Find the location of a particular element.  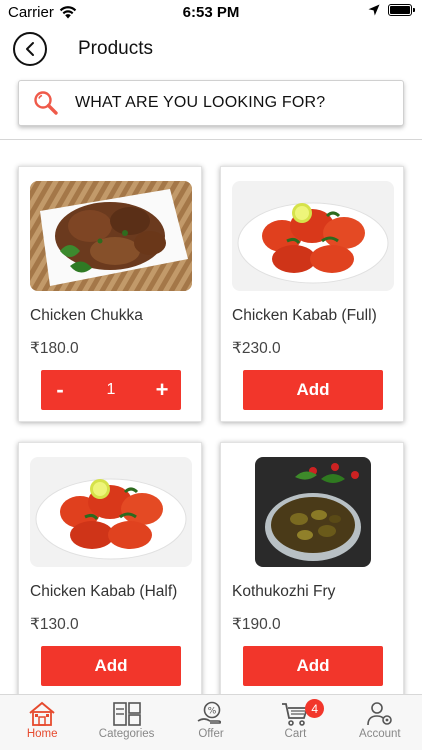

account-icon is located at coordinates (379, 714).